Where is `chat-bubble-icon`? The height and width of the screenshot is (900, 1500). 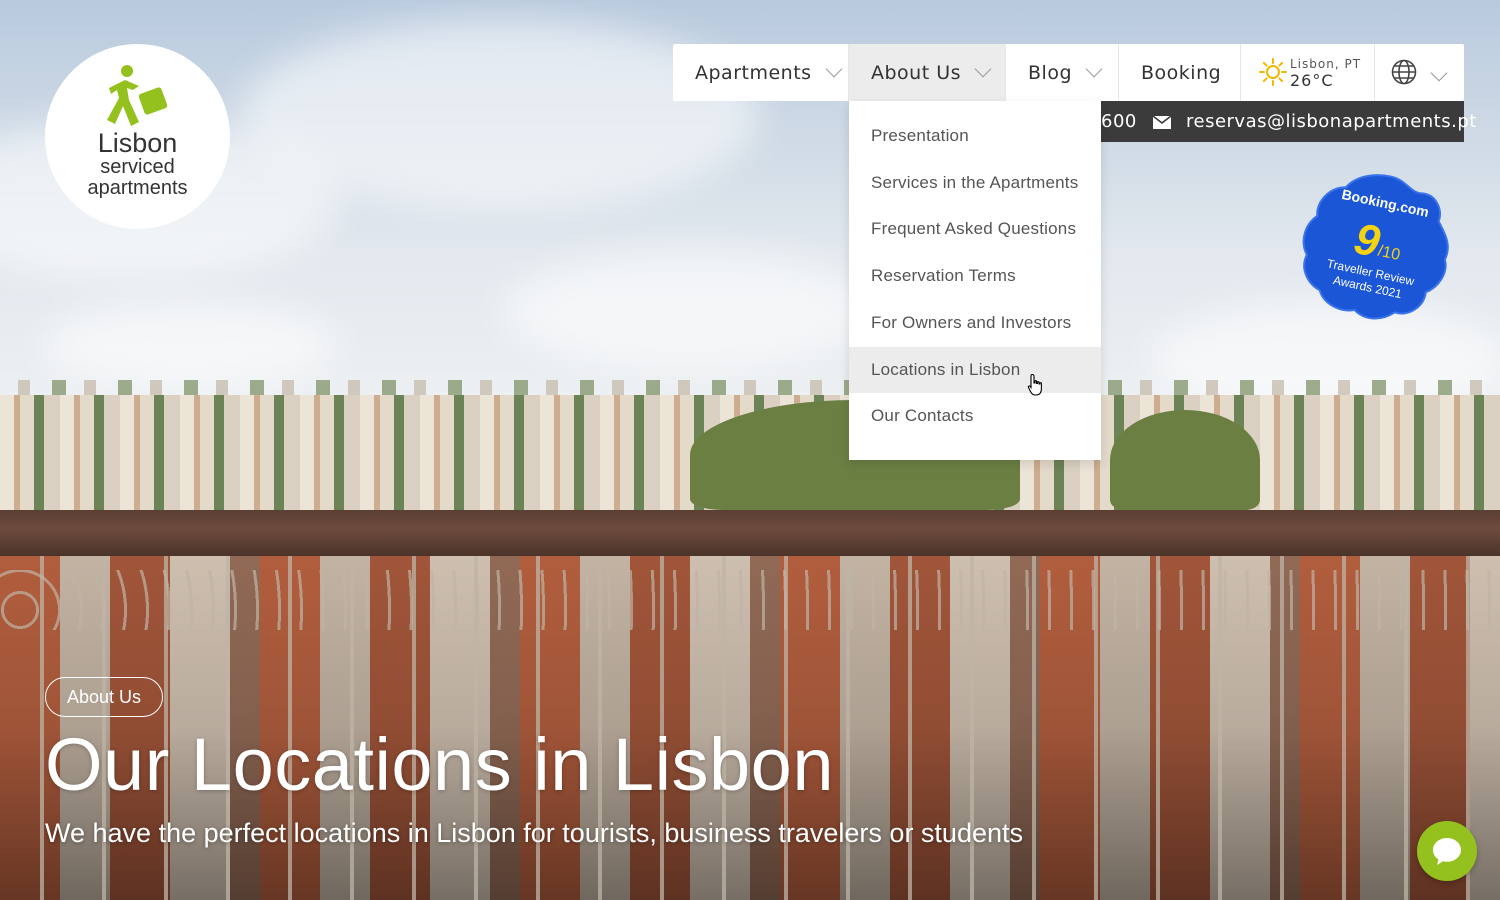 chat-bubble-icon is located at coordinates (1447, 851).